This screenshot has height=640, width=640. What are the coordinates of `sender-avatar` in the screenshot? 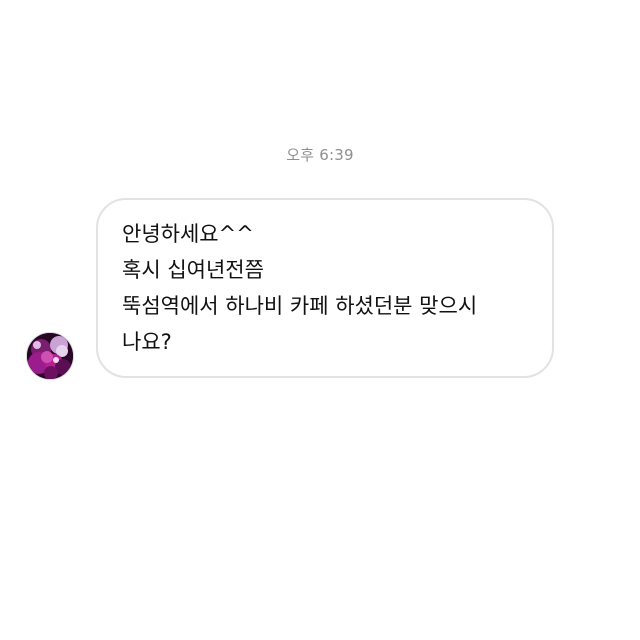 It's located at (50, 356).